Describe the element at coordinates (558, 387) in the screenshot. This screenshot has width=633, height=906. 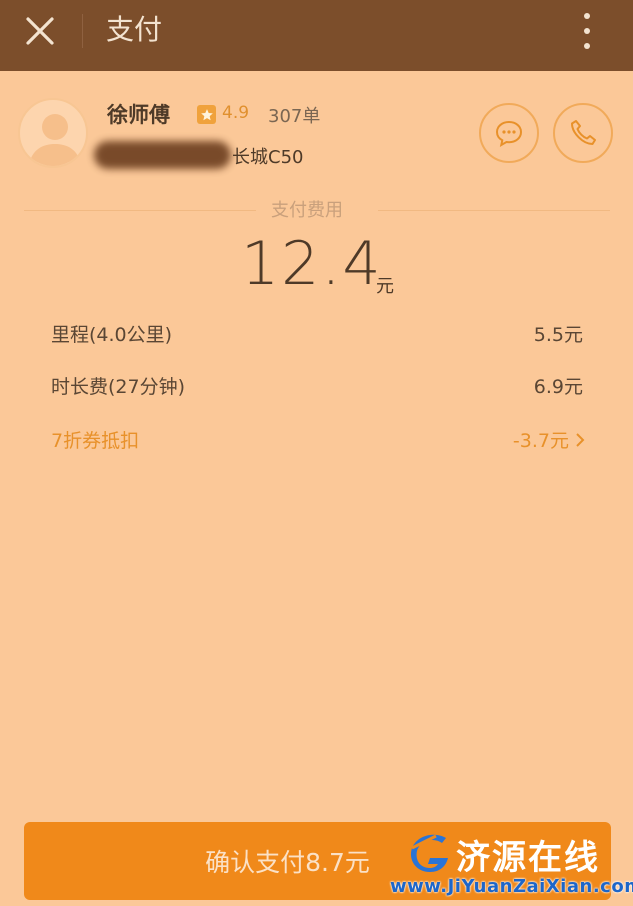
I see `duration-fee-value: 6.9元` at that location.